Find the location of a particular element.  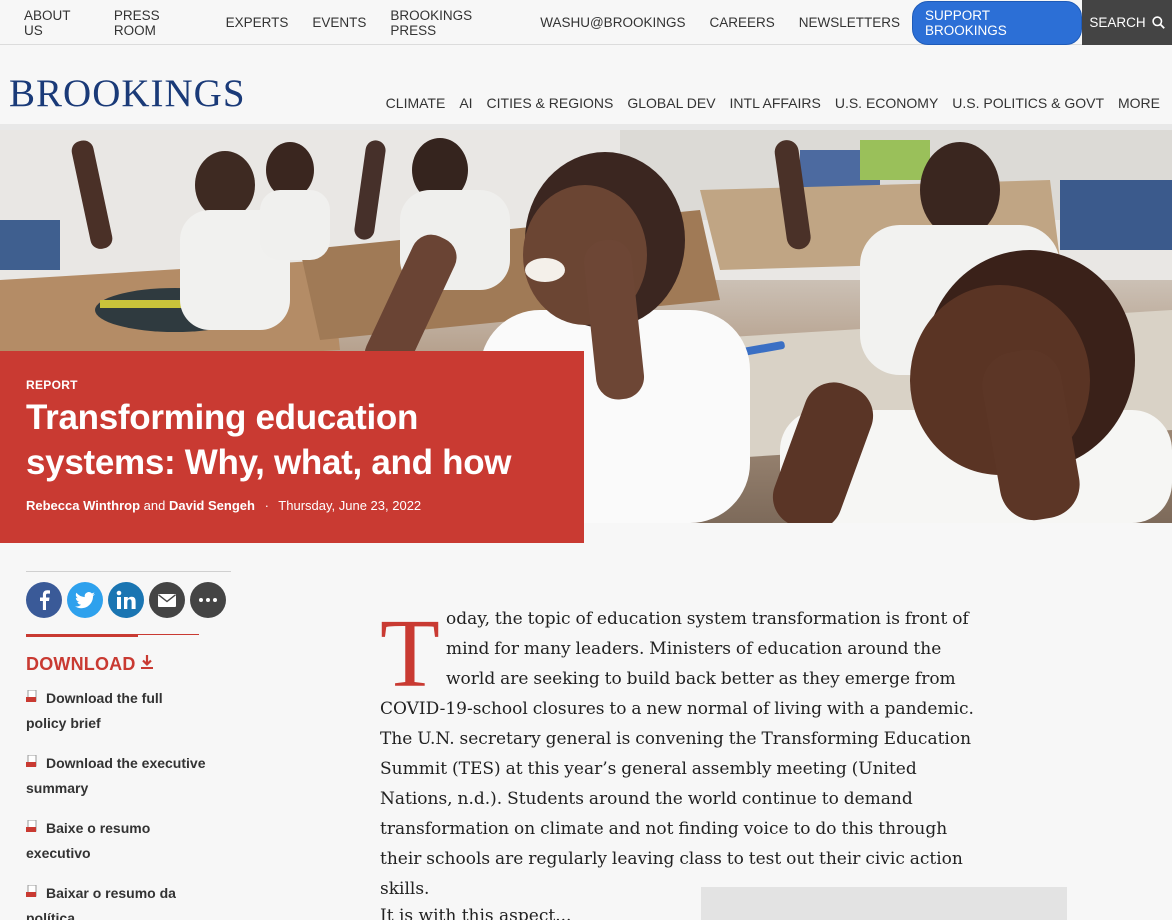

util-link-brookings-press: BROOKINGS PRESS is located at coordinates (453, 23).